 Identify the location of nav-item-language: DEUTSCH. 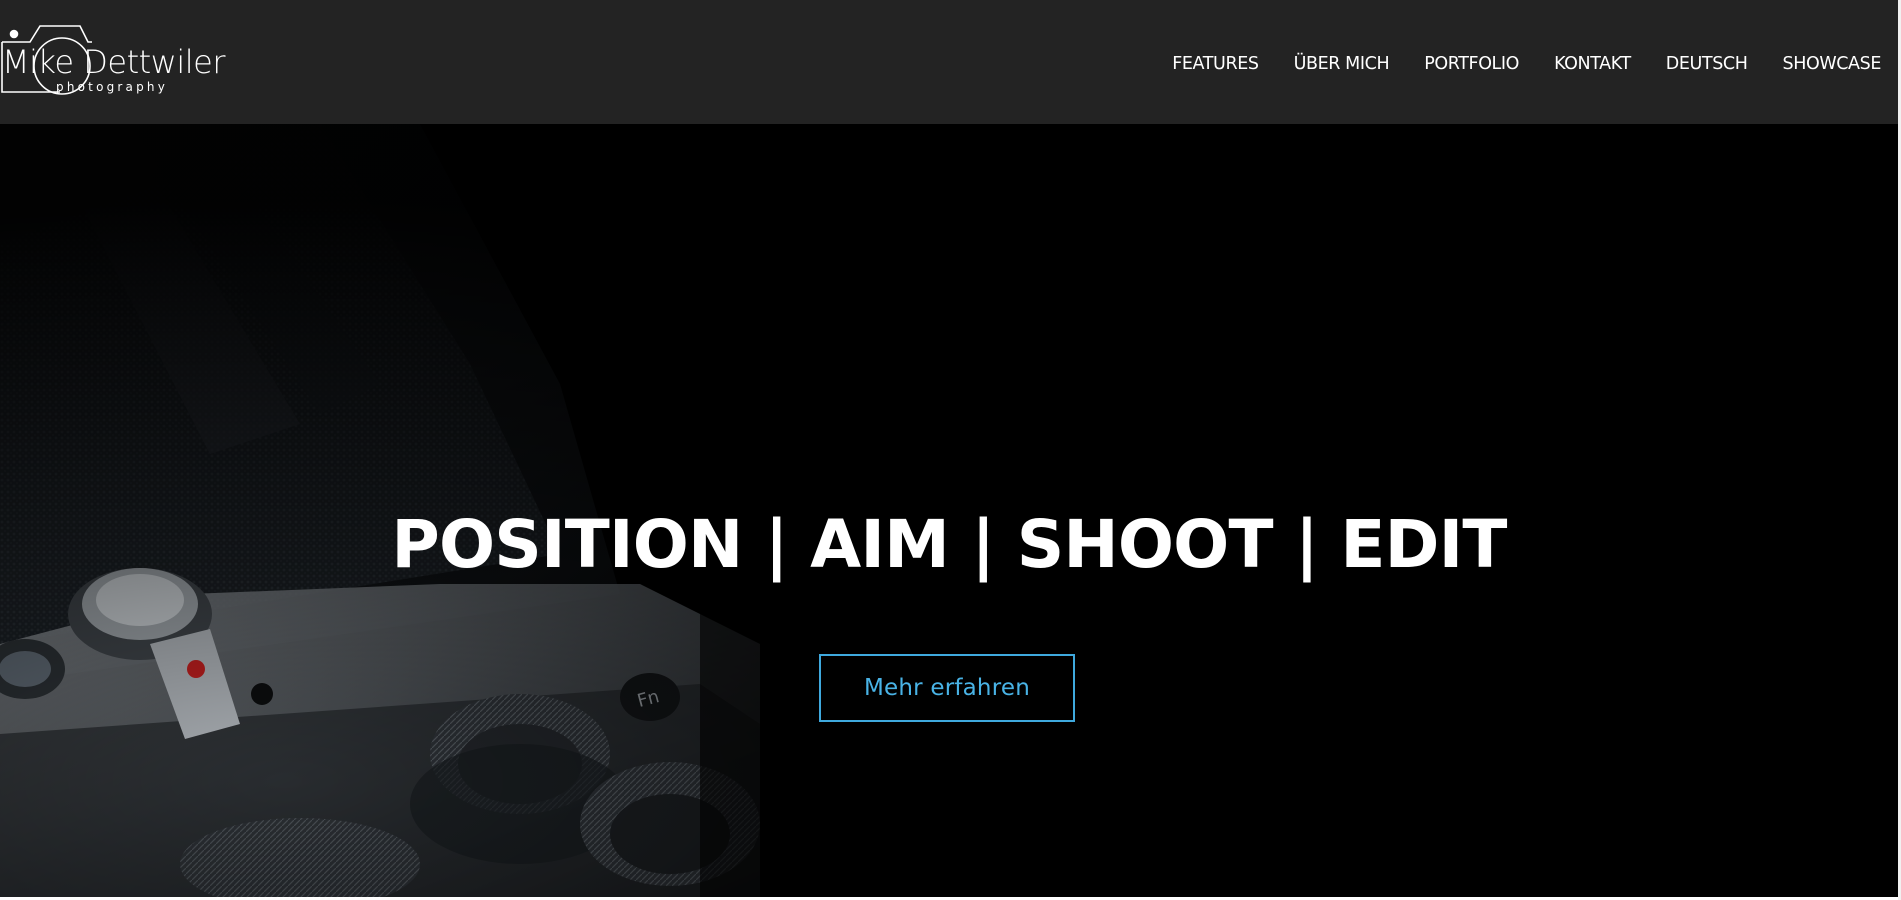
(1689, 64).